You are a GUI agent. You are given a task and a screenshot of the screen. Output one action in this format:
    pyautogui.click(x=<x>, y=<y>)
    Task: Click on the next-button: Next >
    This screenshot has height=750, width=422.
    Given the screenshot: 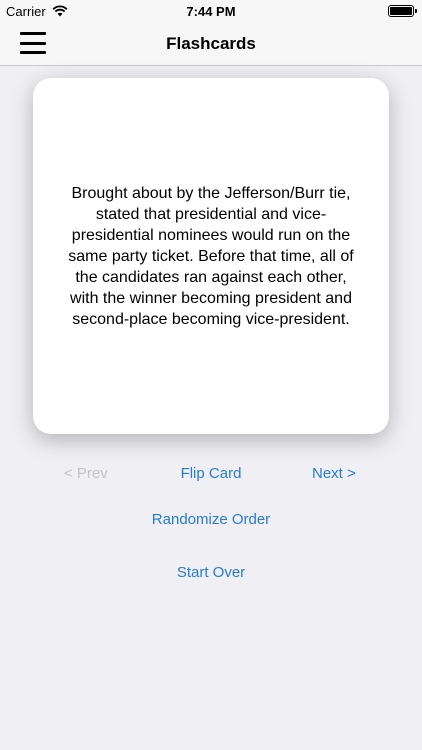 What is the action you would take?
    pyautogui.click(x=334, y=473)
    